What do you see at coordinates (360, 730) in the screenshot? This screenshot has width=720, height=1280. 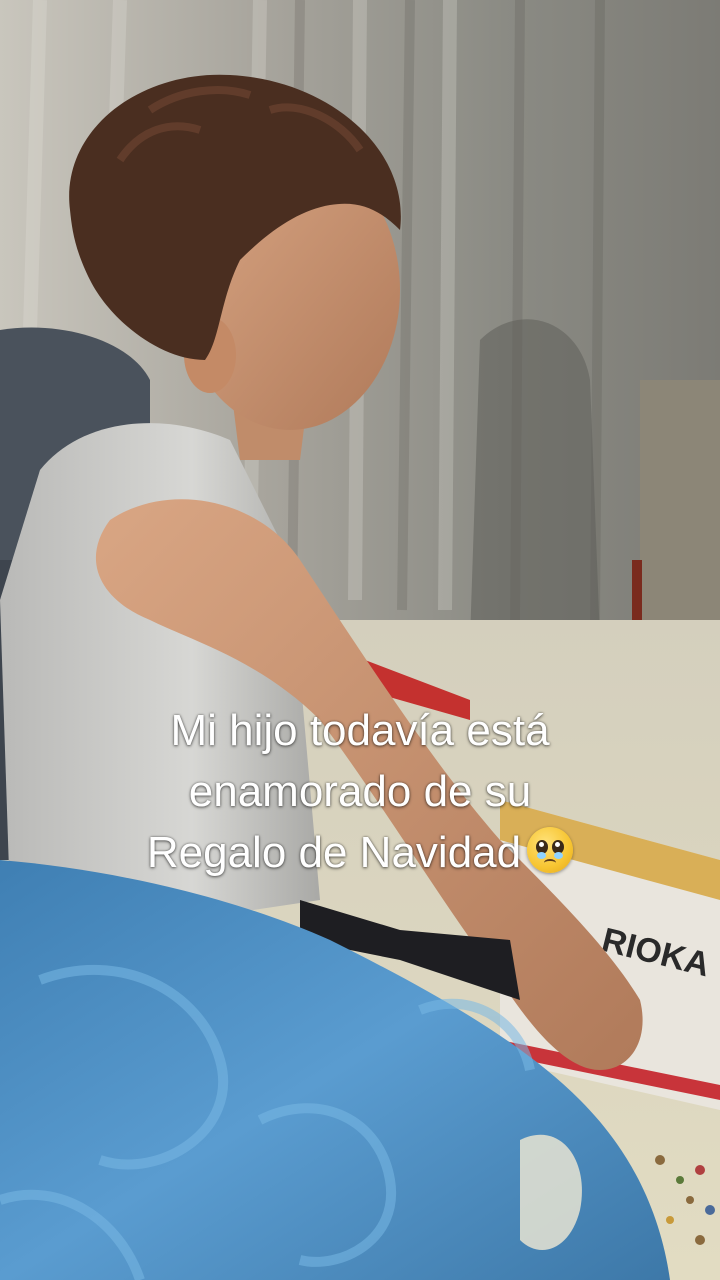 I see `caption-line-1: Mi hijo todavía está` at bounding box center [360, 730].